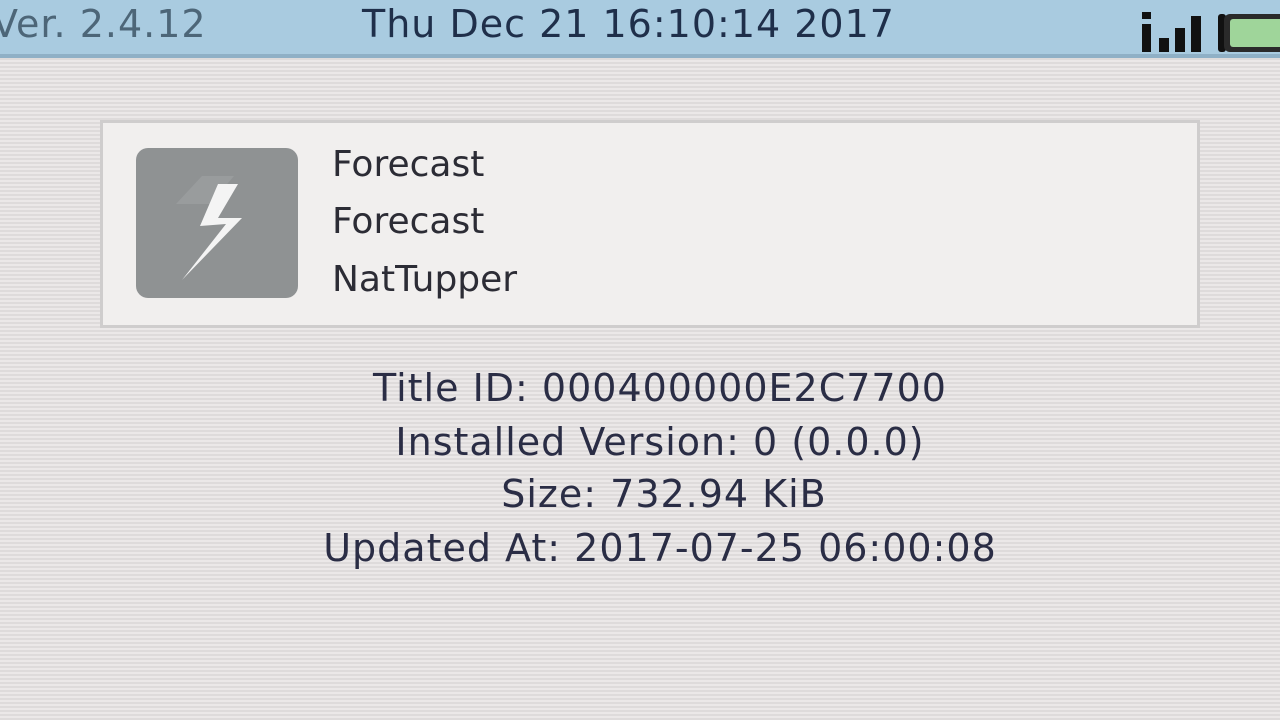  Describe the element at coordinates (660, 388) in the screenshot. I see `title-id: Title ID: 000400000E2C7700` at that location.